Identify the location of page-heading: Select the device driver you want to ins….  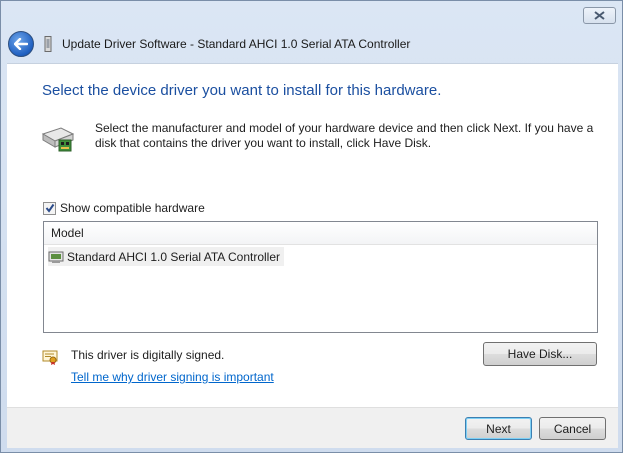
(242, 90).